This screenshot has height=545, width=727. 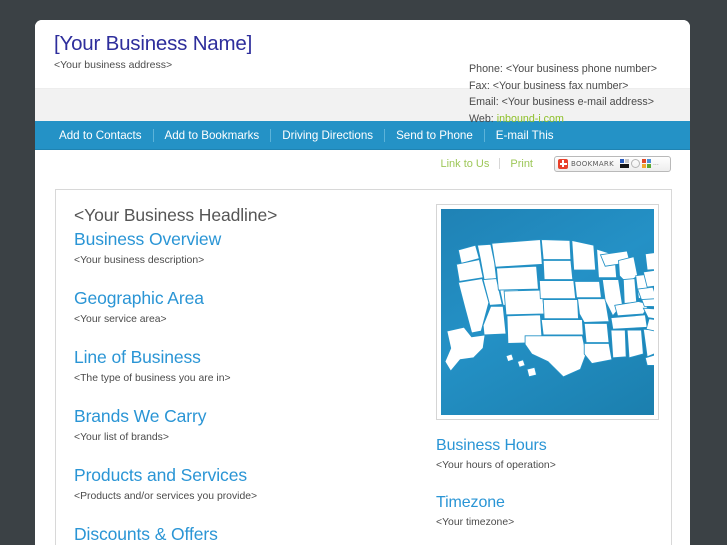 What do you see at coordinates (491, 445) in the screenshot?
I see `section-title: Business Hours` at bounding box center [491, 445].